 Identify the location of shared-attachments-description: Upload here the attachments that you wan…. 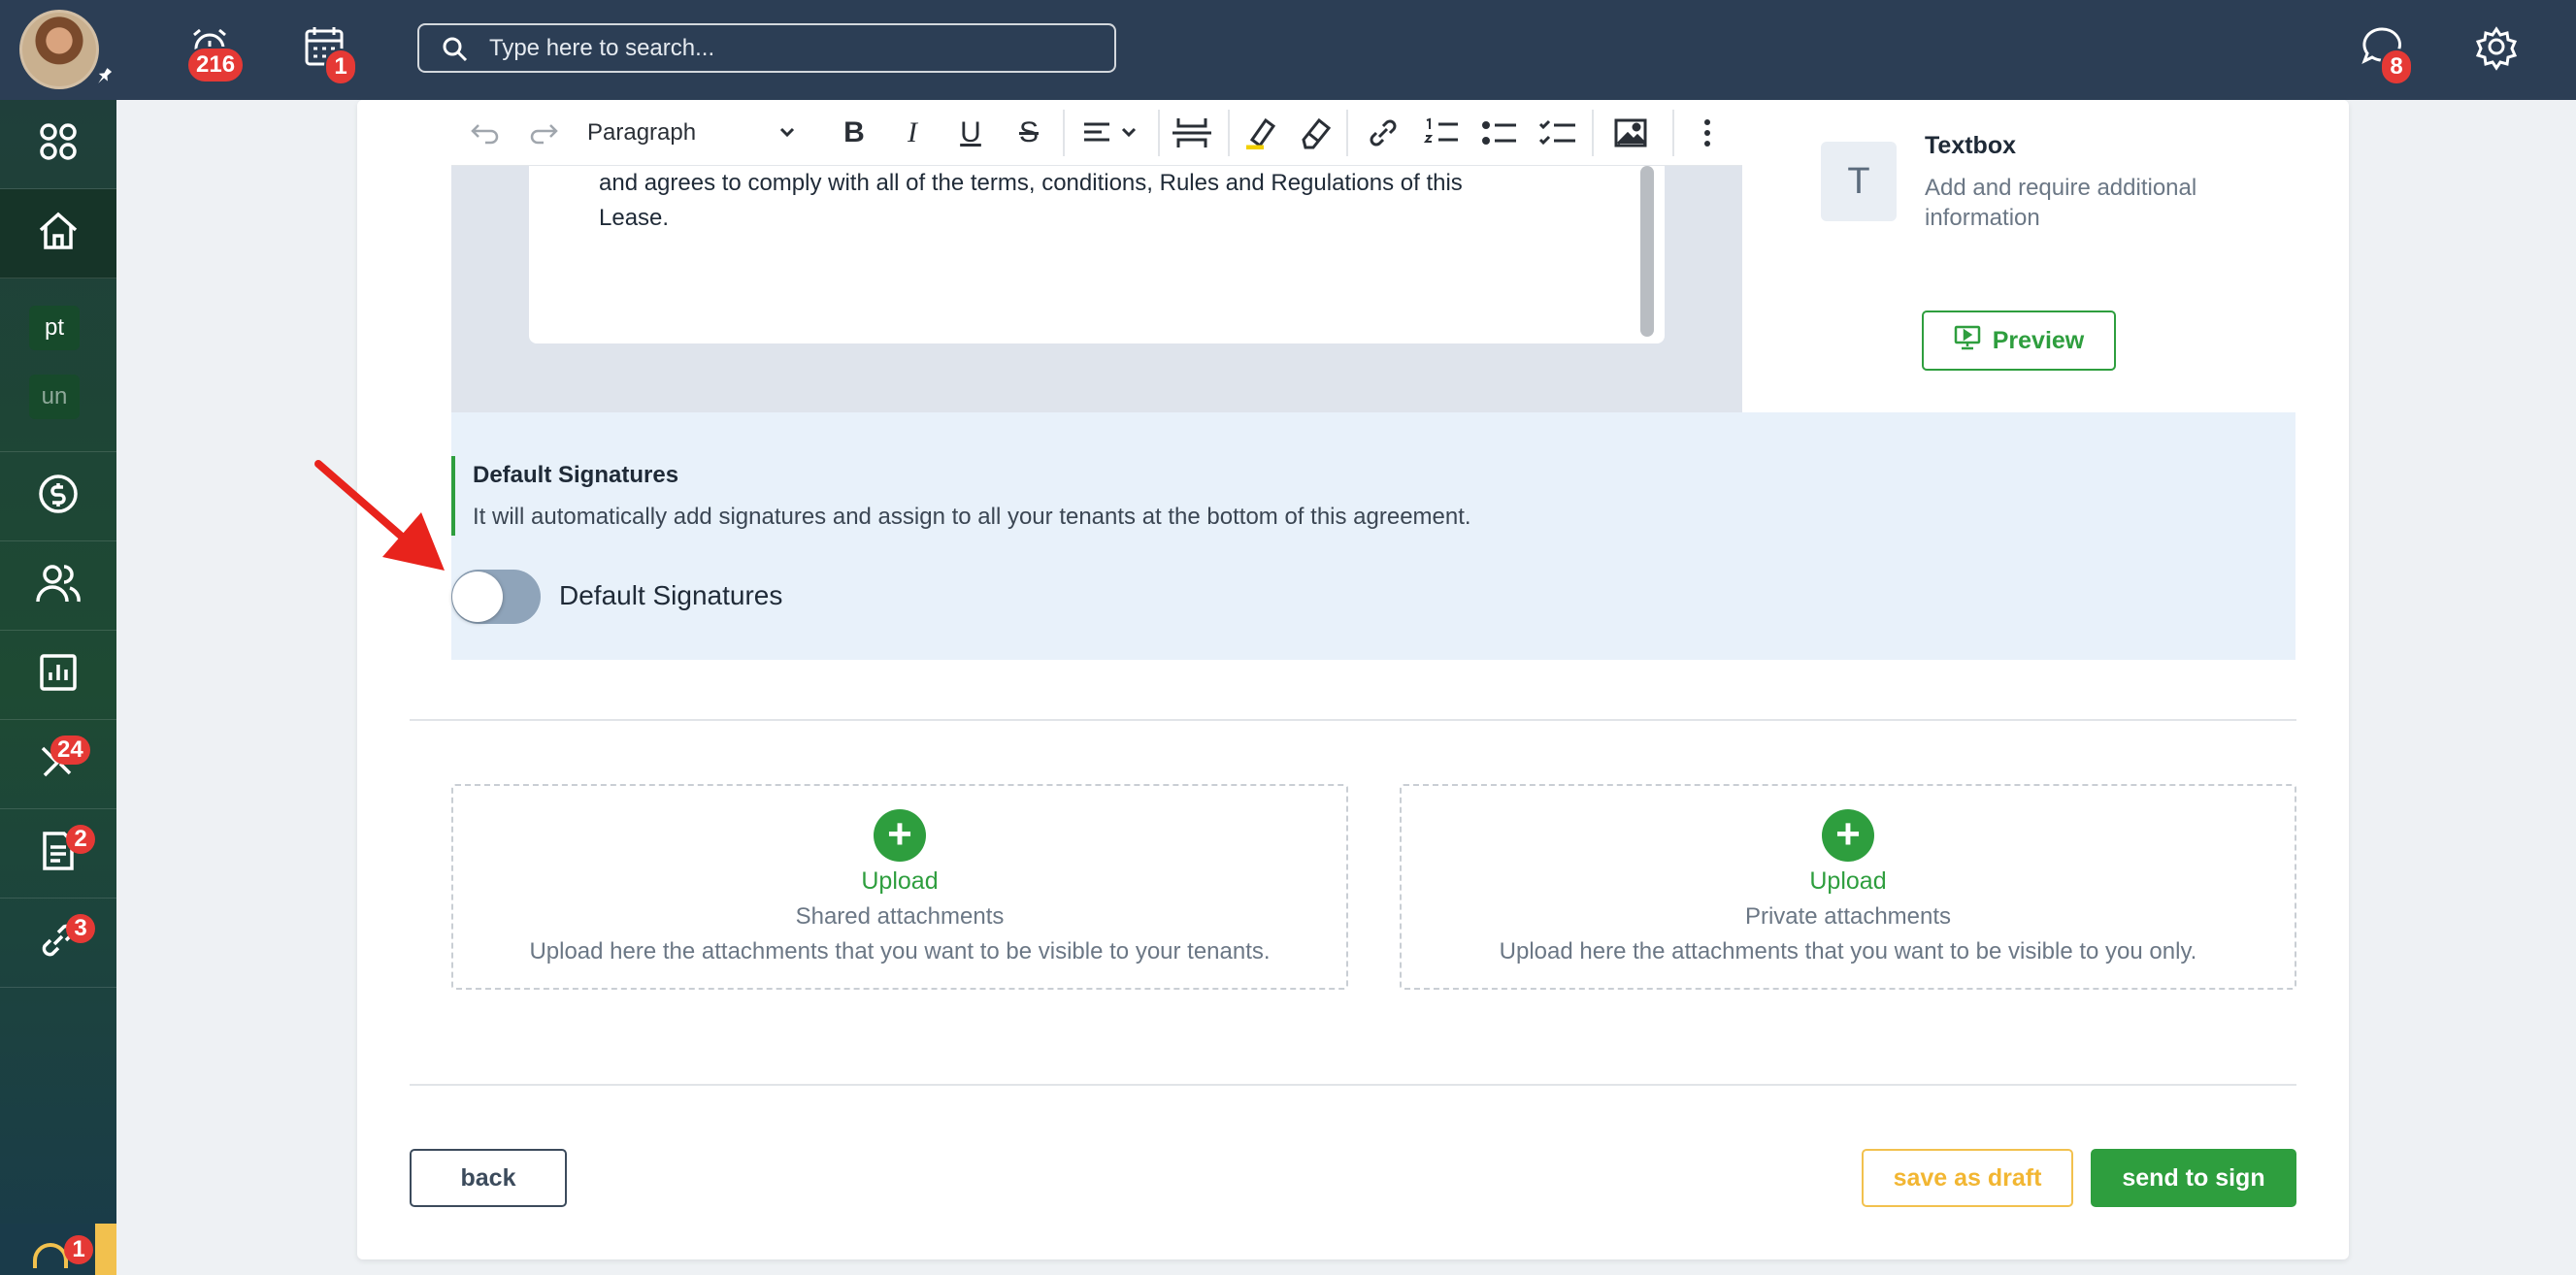
(900, 951).